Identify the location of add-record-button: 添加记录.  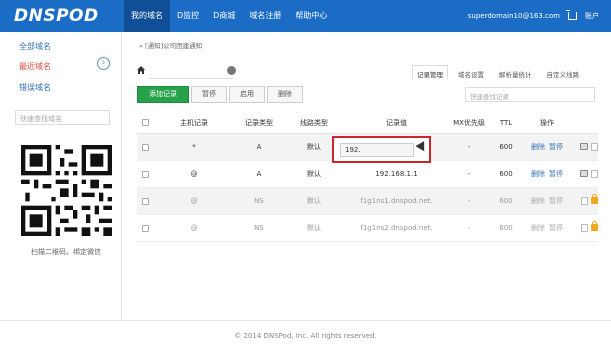
(163, 94).